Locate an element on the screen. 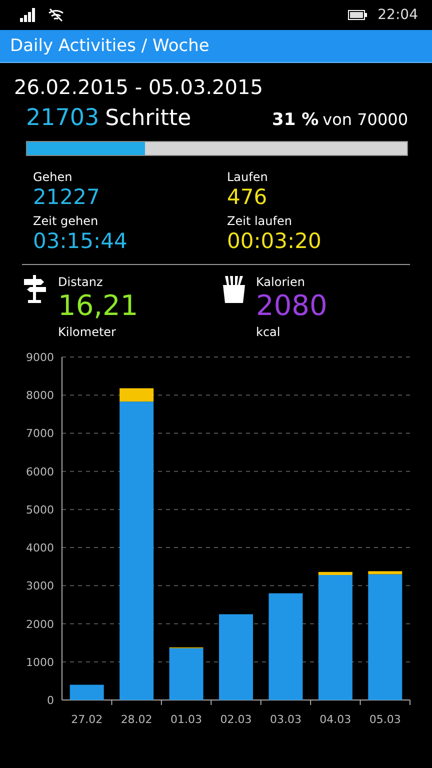 The height and width of the screenshot is (768, 432). summary-value: 16,21 is located at coordinates (98, 306).